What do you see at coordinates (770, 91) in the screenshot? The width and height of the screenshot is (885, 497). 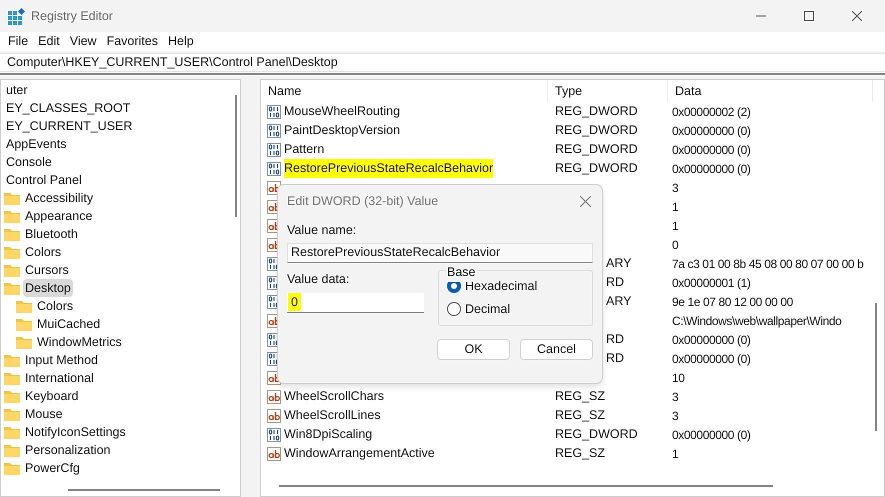 I see `column-header: Data` at bounding box center [770, 91].